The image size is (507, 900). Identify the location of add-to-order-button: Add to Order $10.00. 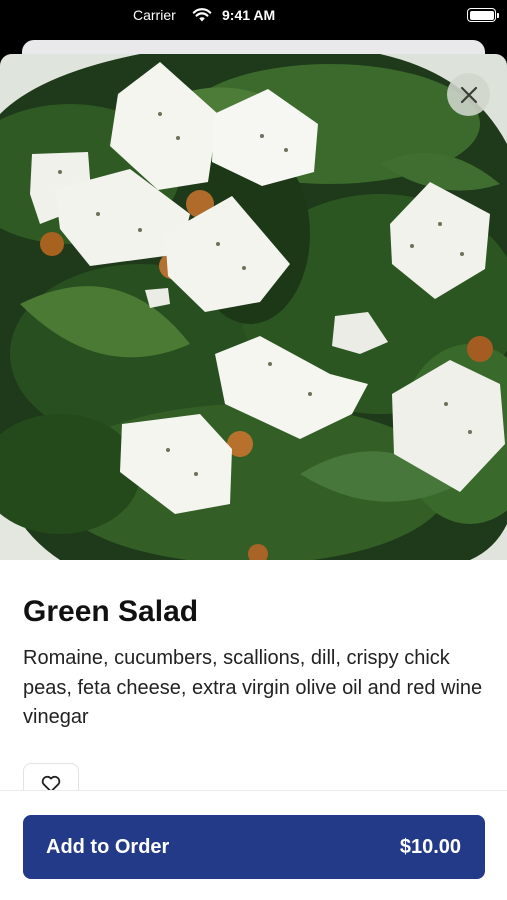
(254, 847).